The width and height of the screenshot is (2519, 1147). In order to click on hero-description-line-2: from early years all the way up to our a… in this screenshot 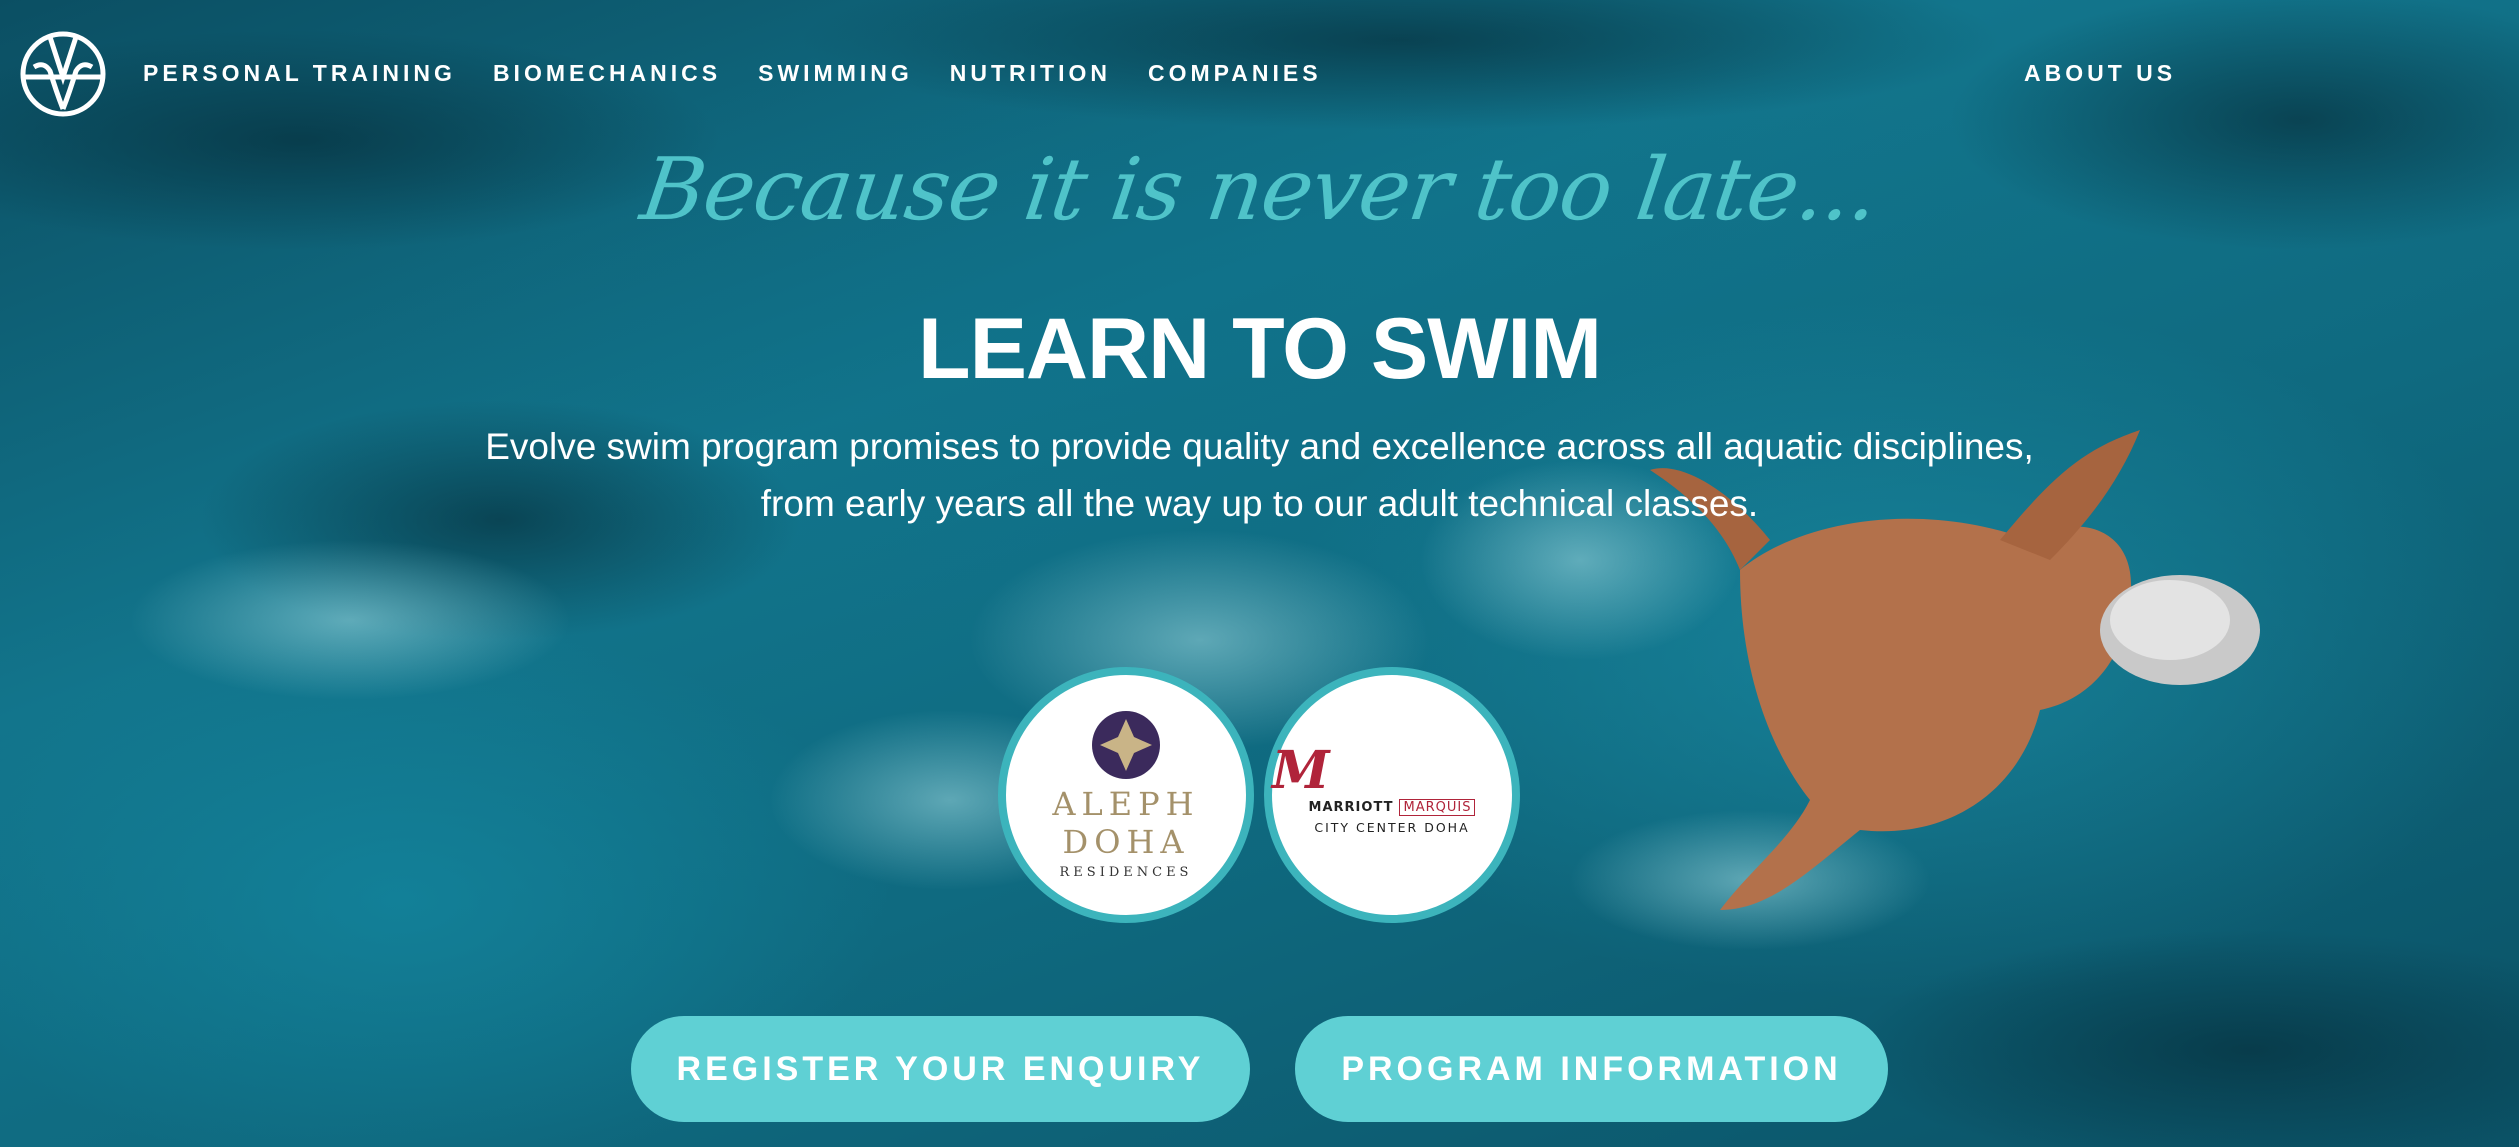, I will do `click(1259, 503)`.